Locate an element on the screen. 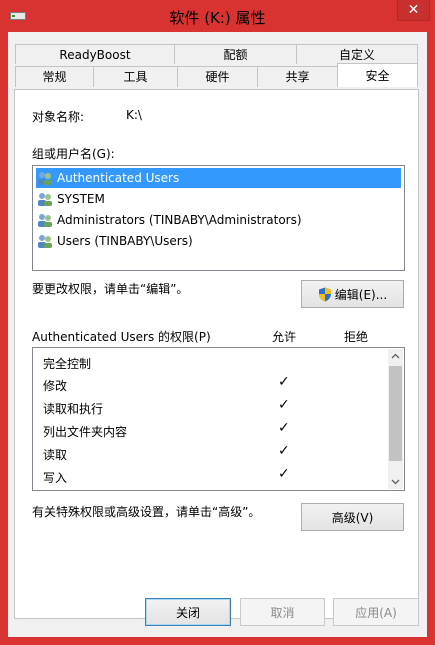 This screenshot has height=645, width=435. object-name-value: K:\ is located at coordinates (134, 115).